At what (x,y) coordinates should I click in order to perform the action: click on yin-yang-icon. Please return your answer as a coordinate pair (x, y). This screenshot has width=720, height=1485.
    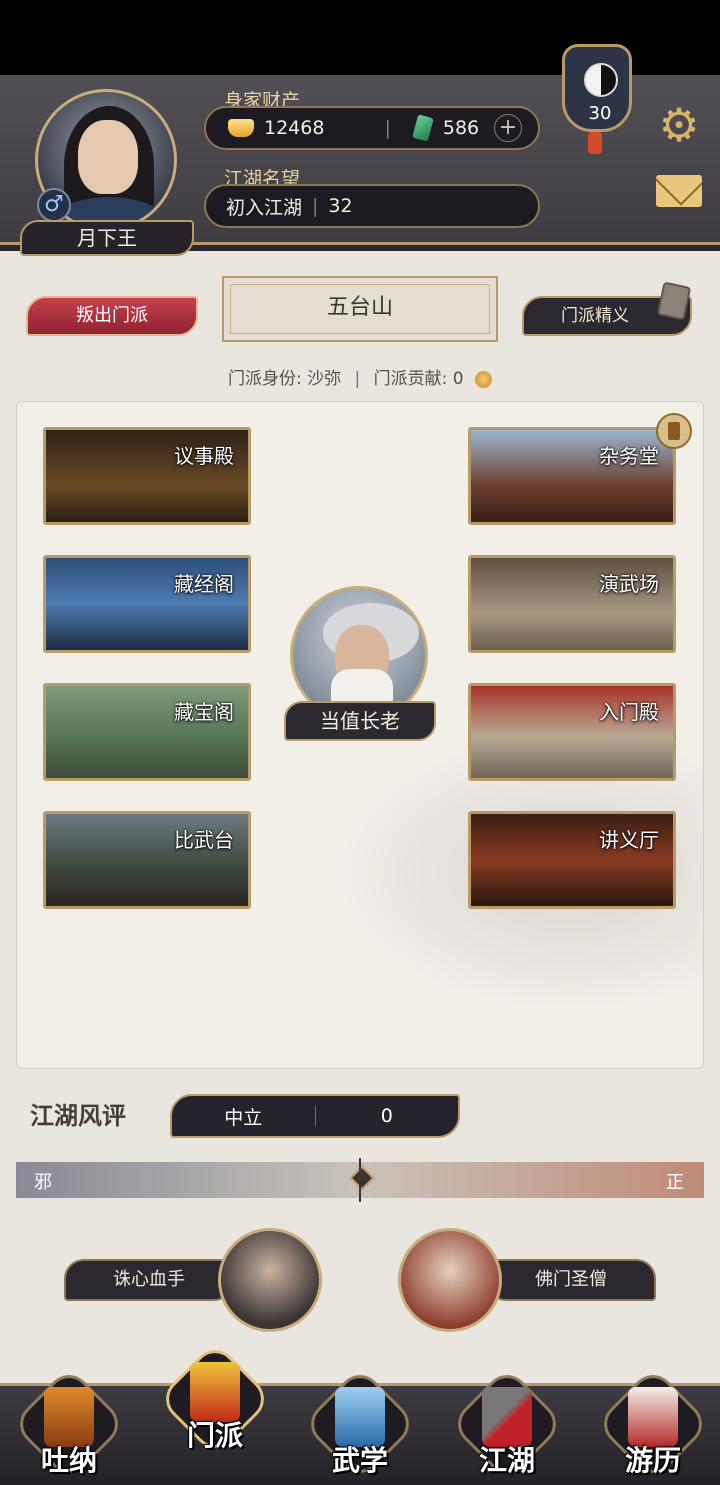
    Looking at the image, I should click on (601, 80).